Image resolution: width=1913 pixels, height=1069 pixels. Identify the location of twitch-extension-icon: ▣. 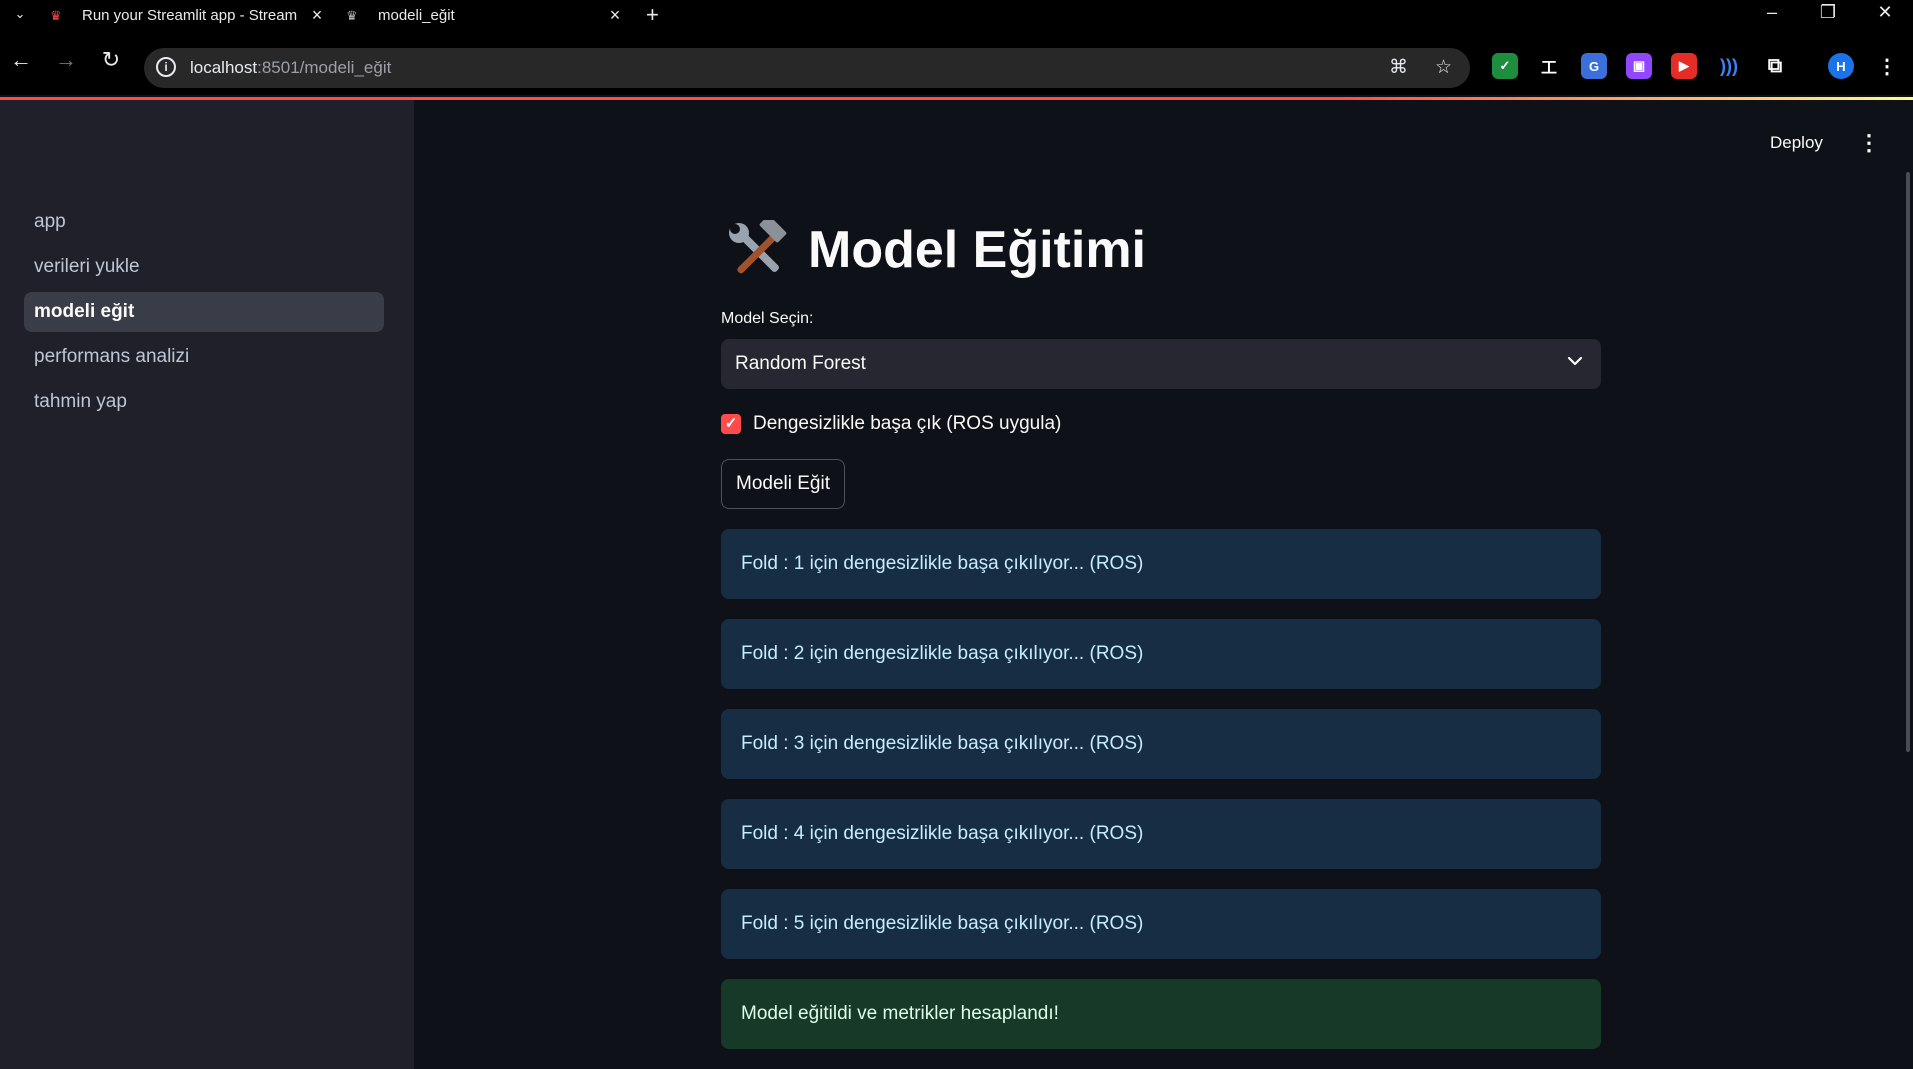
(1639, 66).